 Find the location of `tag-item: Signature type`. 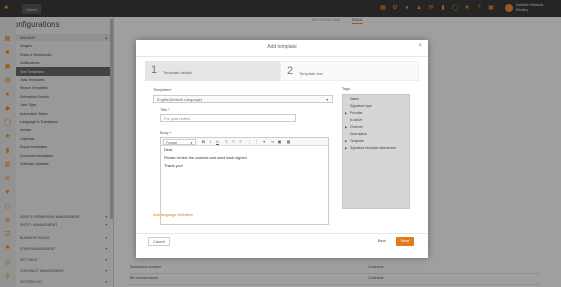

tag-item: Signature type is located at coordinates (358, 106).